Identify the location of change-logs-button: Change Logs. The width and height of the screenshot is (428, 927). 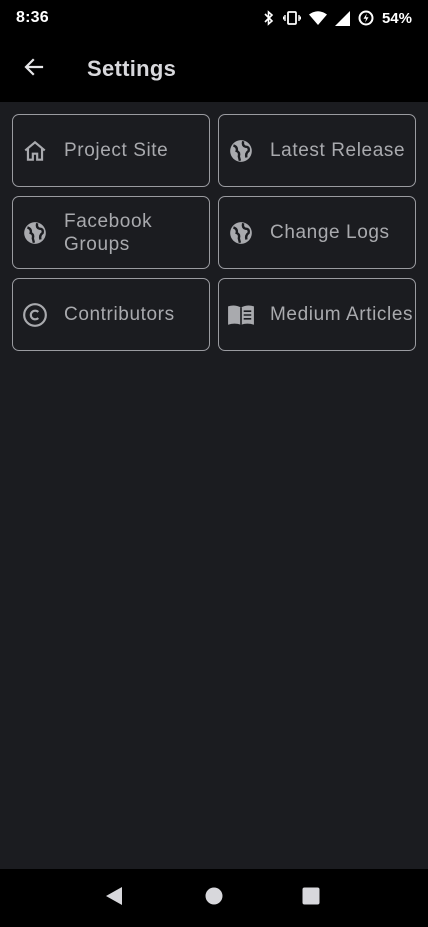
(317, 232).